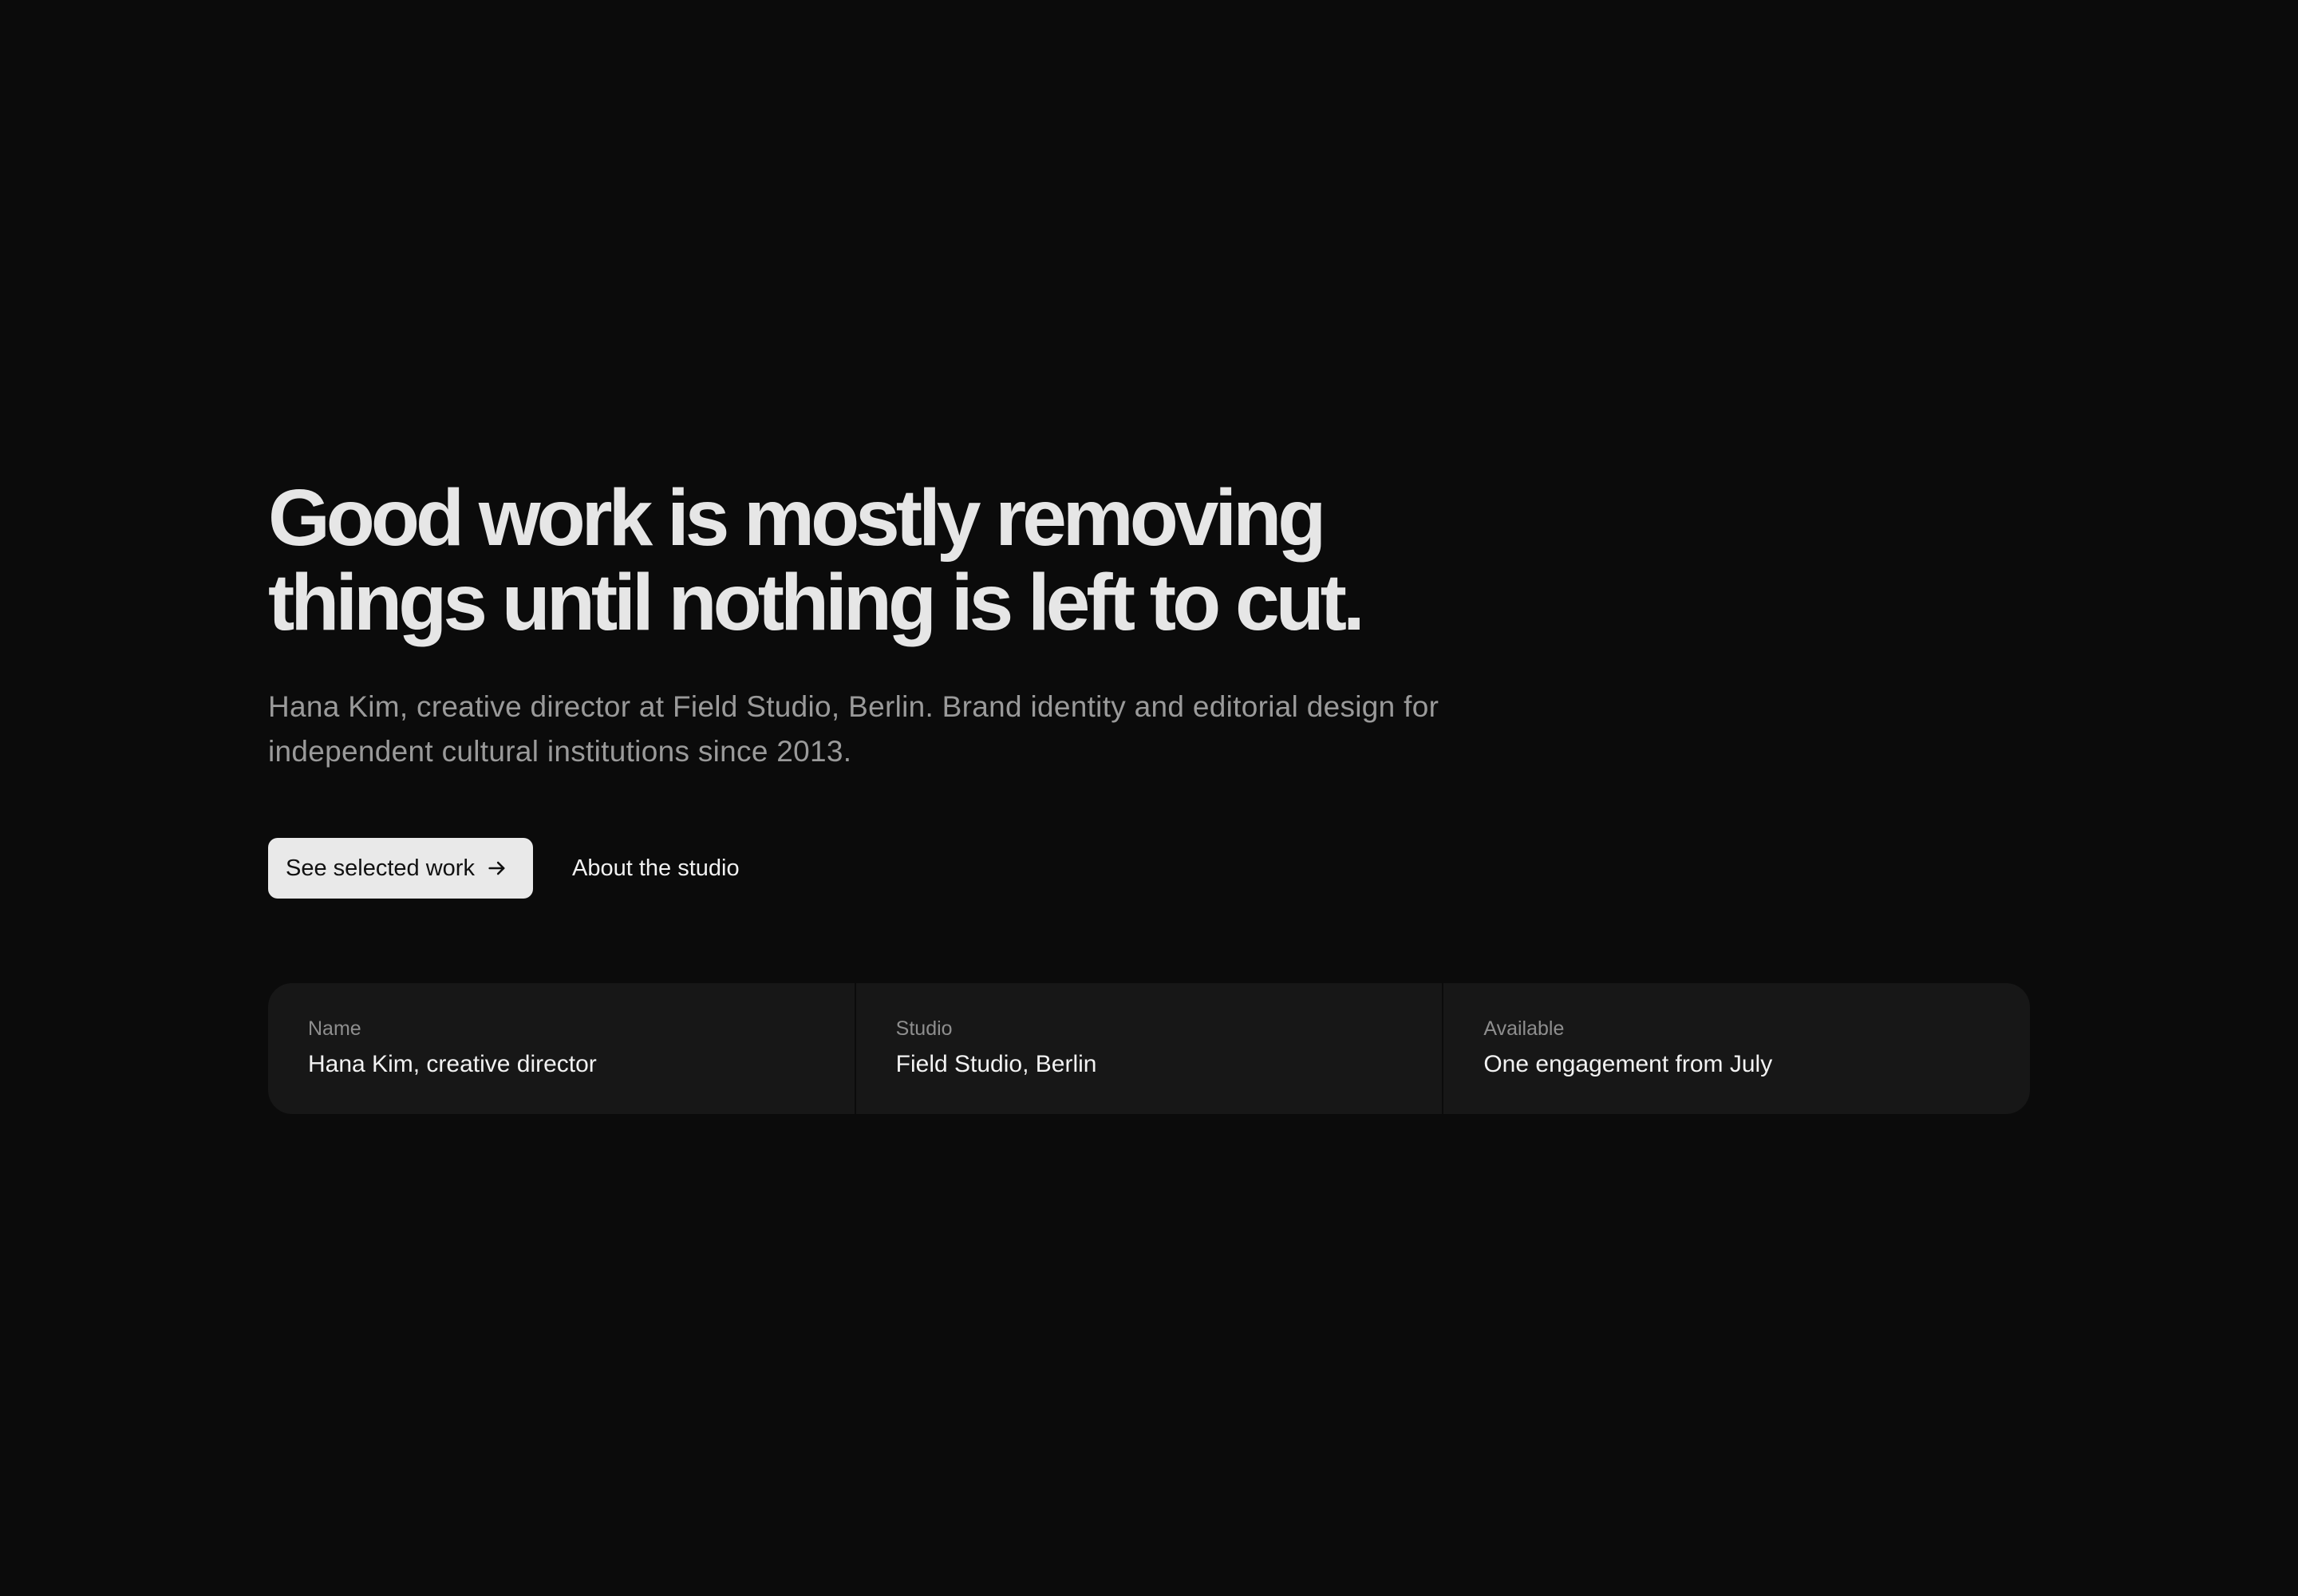  Describe the element at coordinates (497, 868) in the screenshot. I see `arrow-right-icon` at that location.